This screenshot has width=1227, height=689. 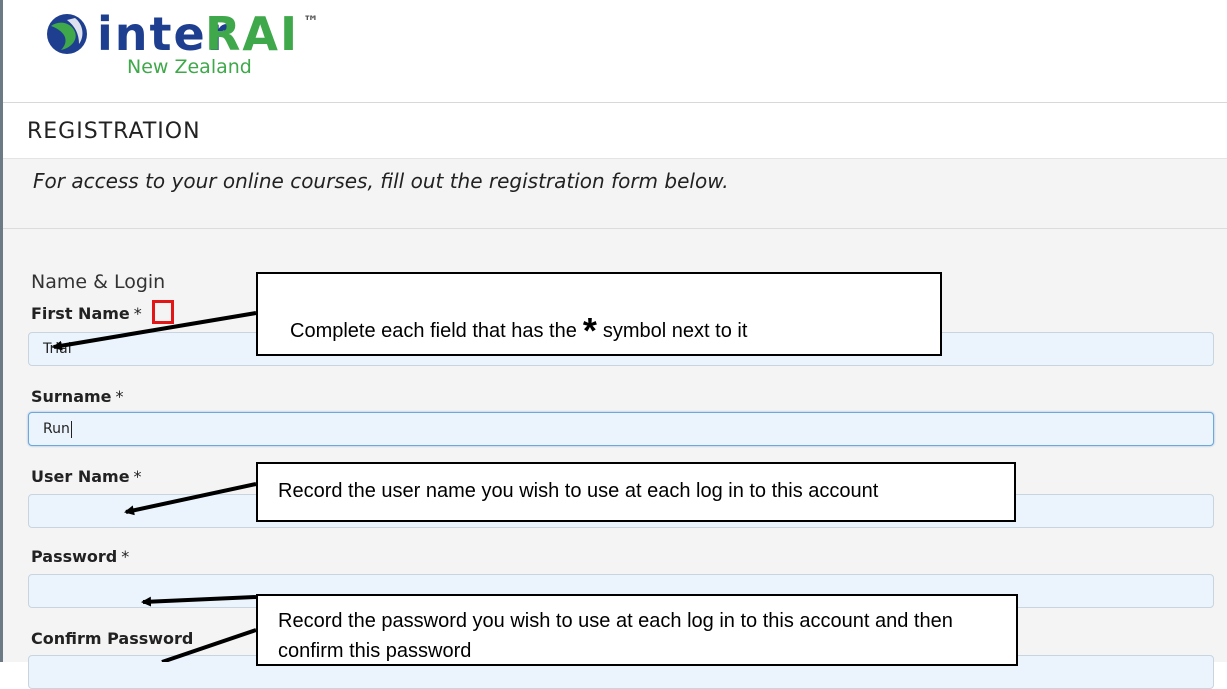 I want to click on callout-required-text-before: Complete each field that has the, so click(x=433, y=331).